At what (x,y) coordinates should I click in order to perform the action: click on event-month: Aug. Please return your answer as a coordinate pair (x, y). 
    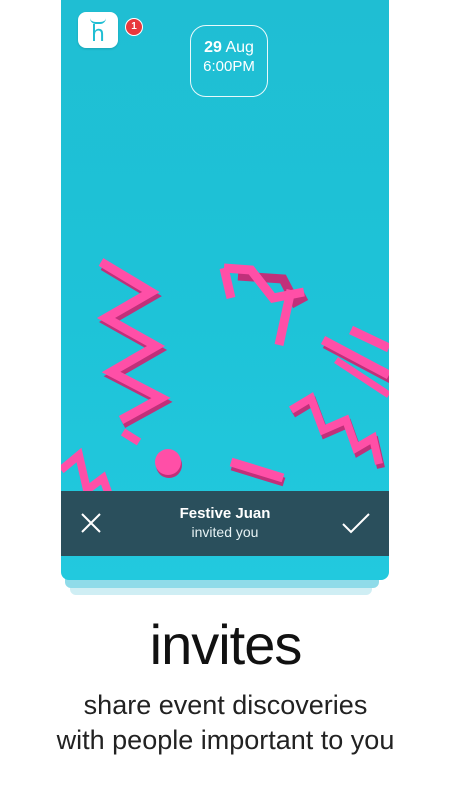
    Looking at the image, I should click on (239, 47).